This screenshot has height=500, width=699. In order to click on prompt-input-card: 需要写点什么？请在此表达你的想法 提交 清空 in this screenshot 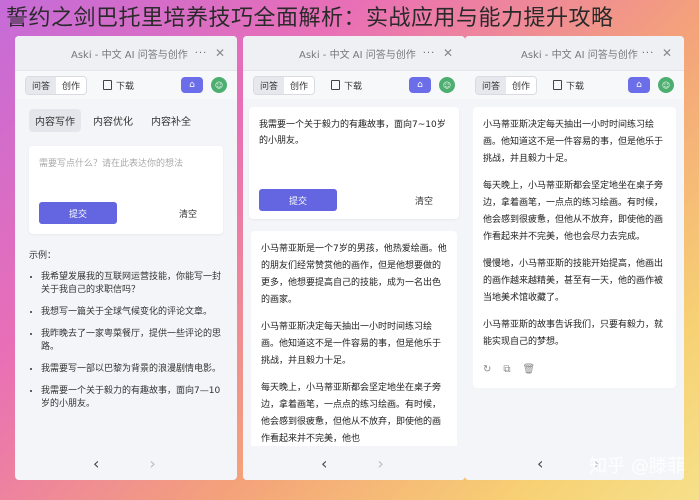, I will do `click(126, 190)`.